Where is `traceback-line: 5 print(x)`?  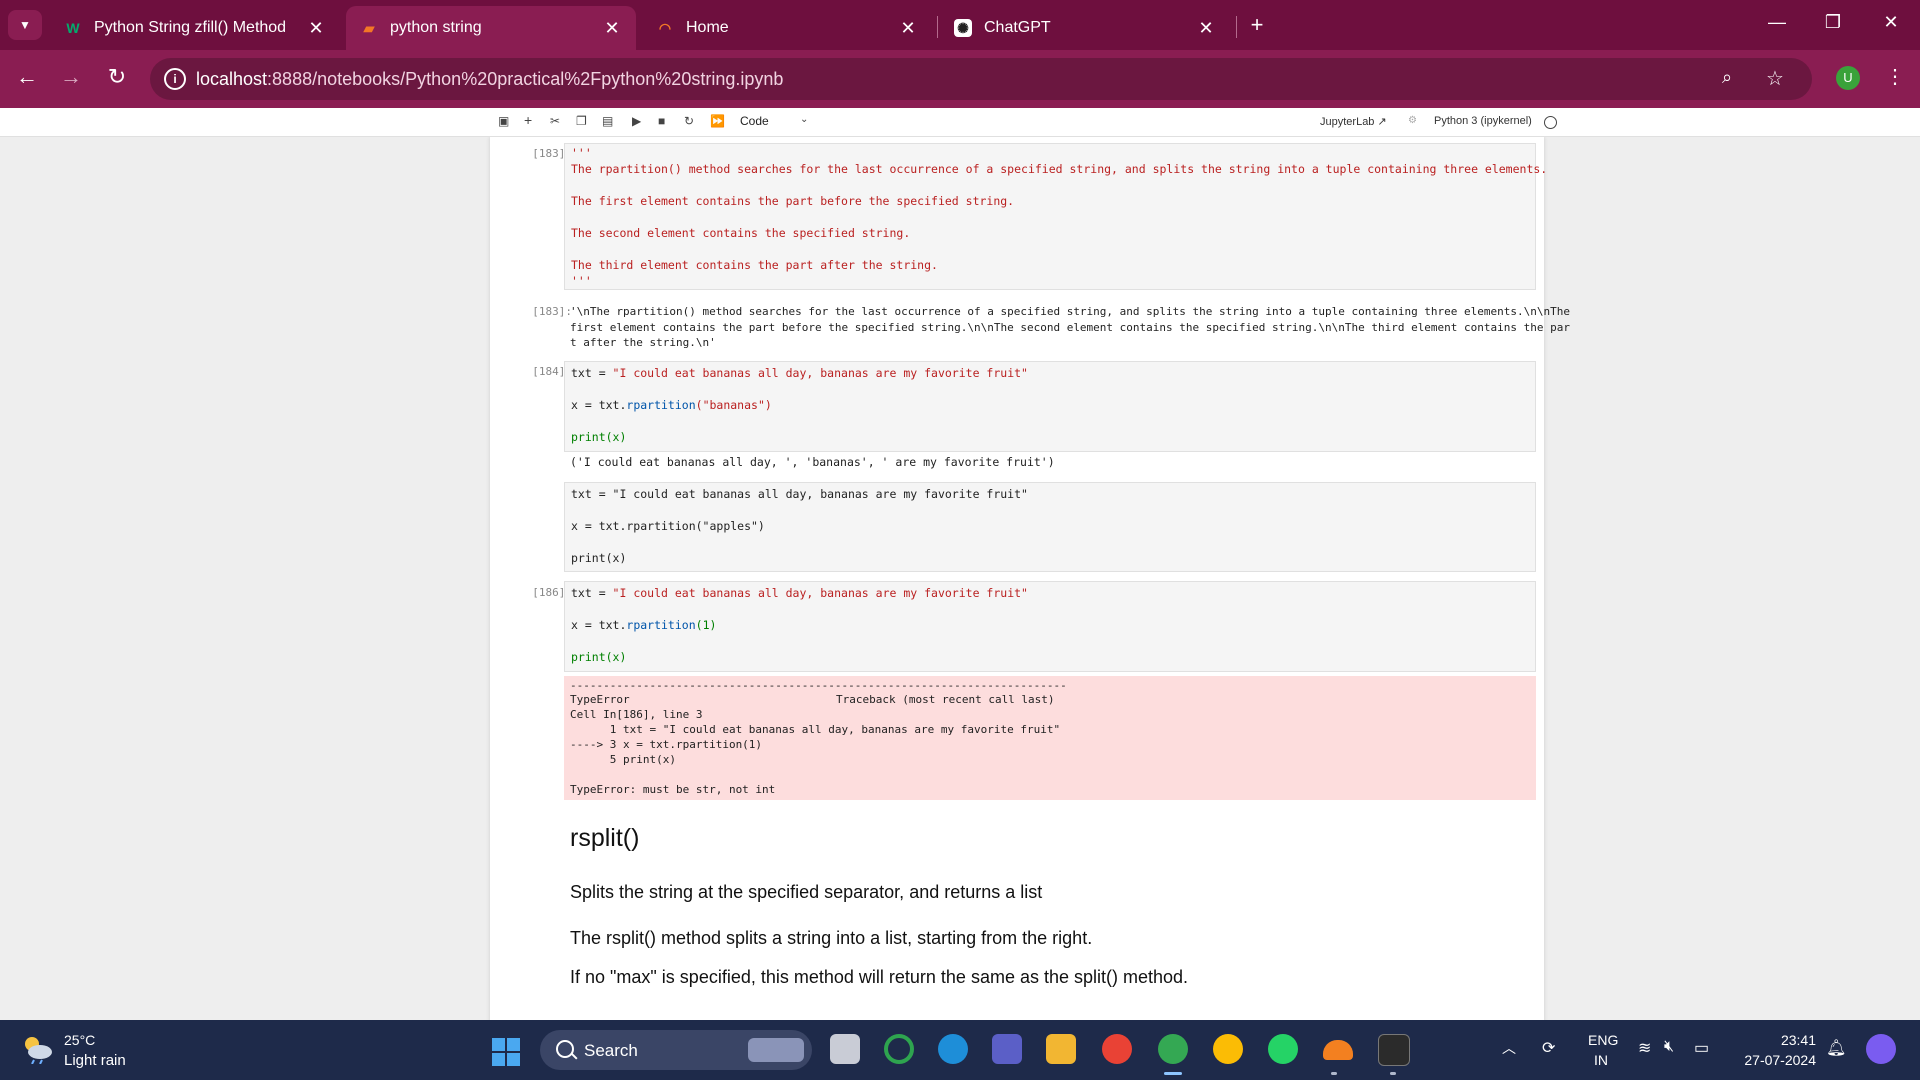 traceback-line: 5 print(x) is located at coordinates (623, 759).